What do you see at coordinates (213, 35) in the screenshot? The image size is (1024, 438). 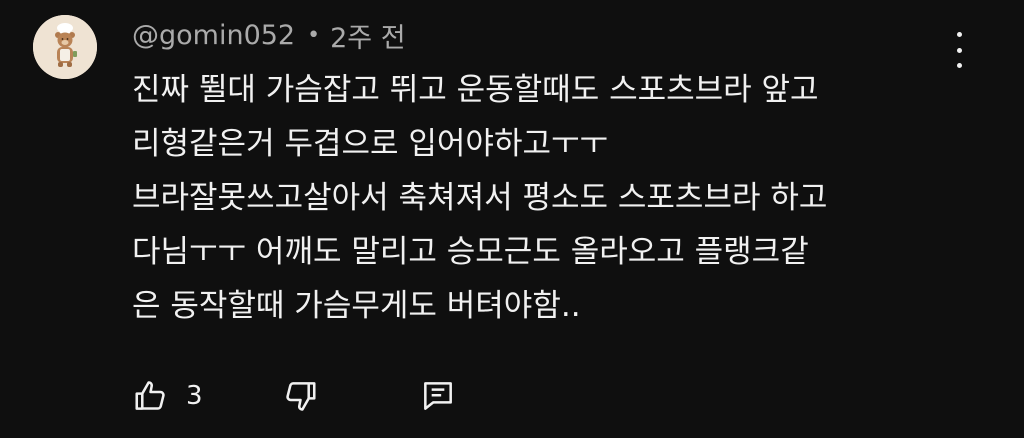 I see `author-name: @gomin052` at bounding box center [213, 35].